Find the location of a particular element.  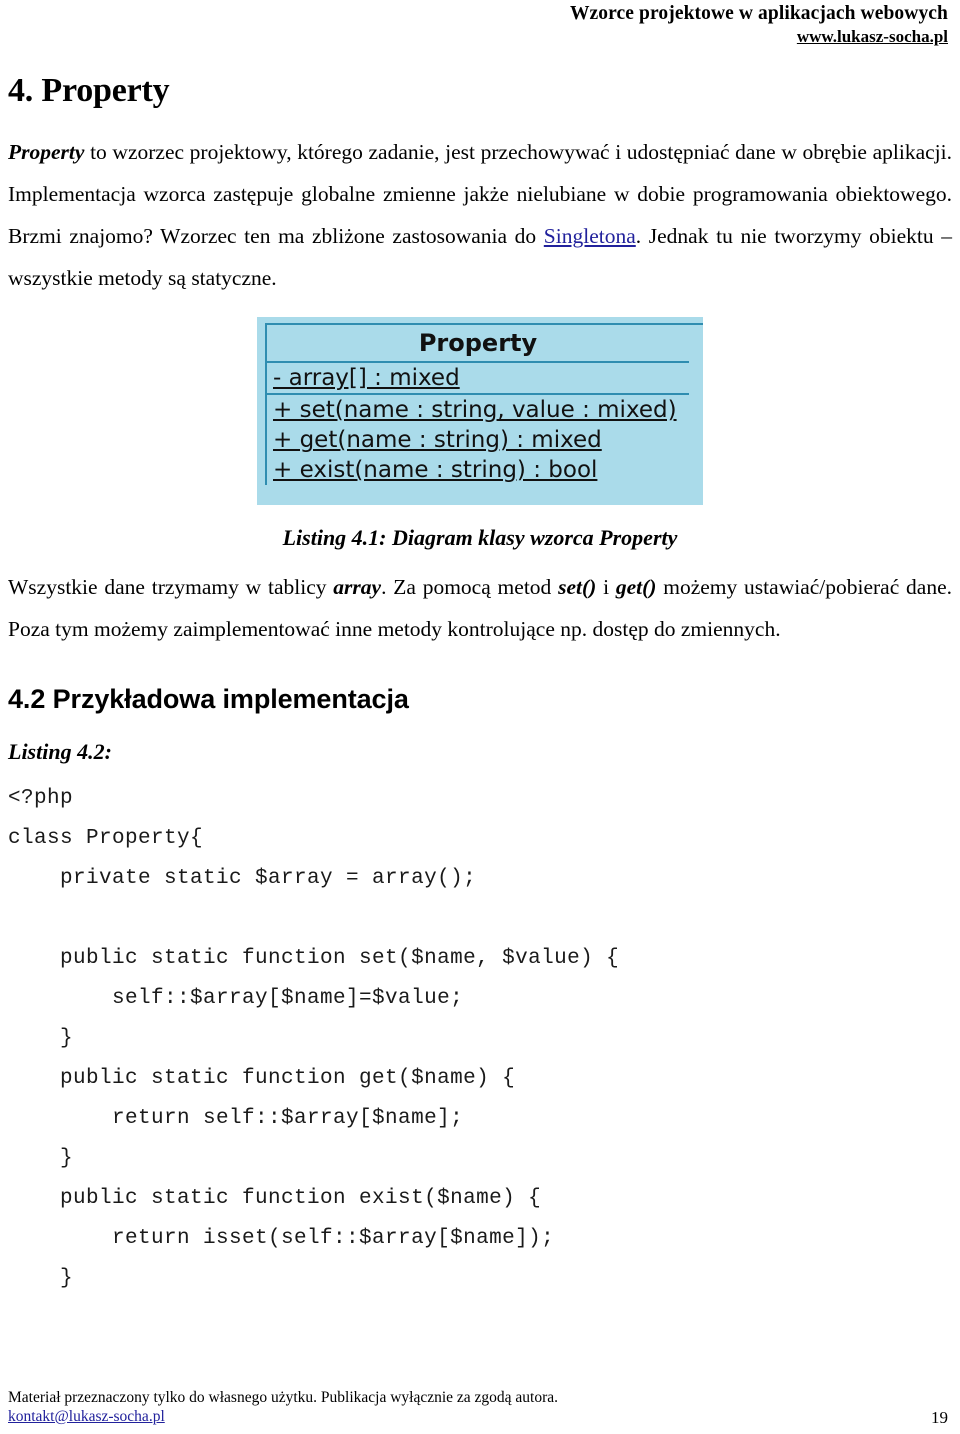

singleton-link: Singletona is located at coordinates (590, 236).